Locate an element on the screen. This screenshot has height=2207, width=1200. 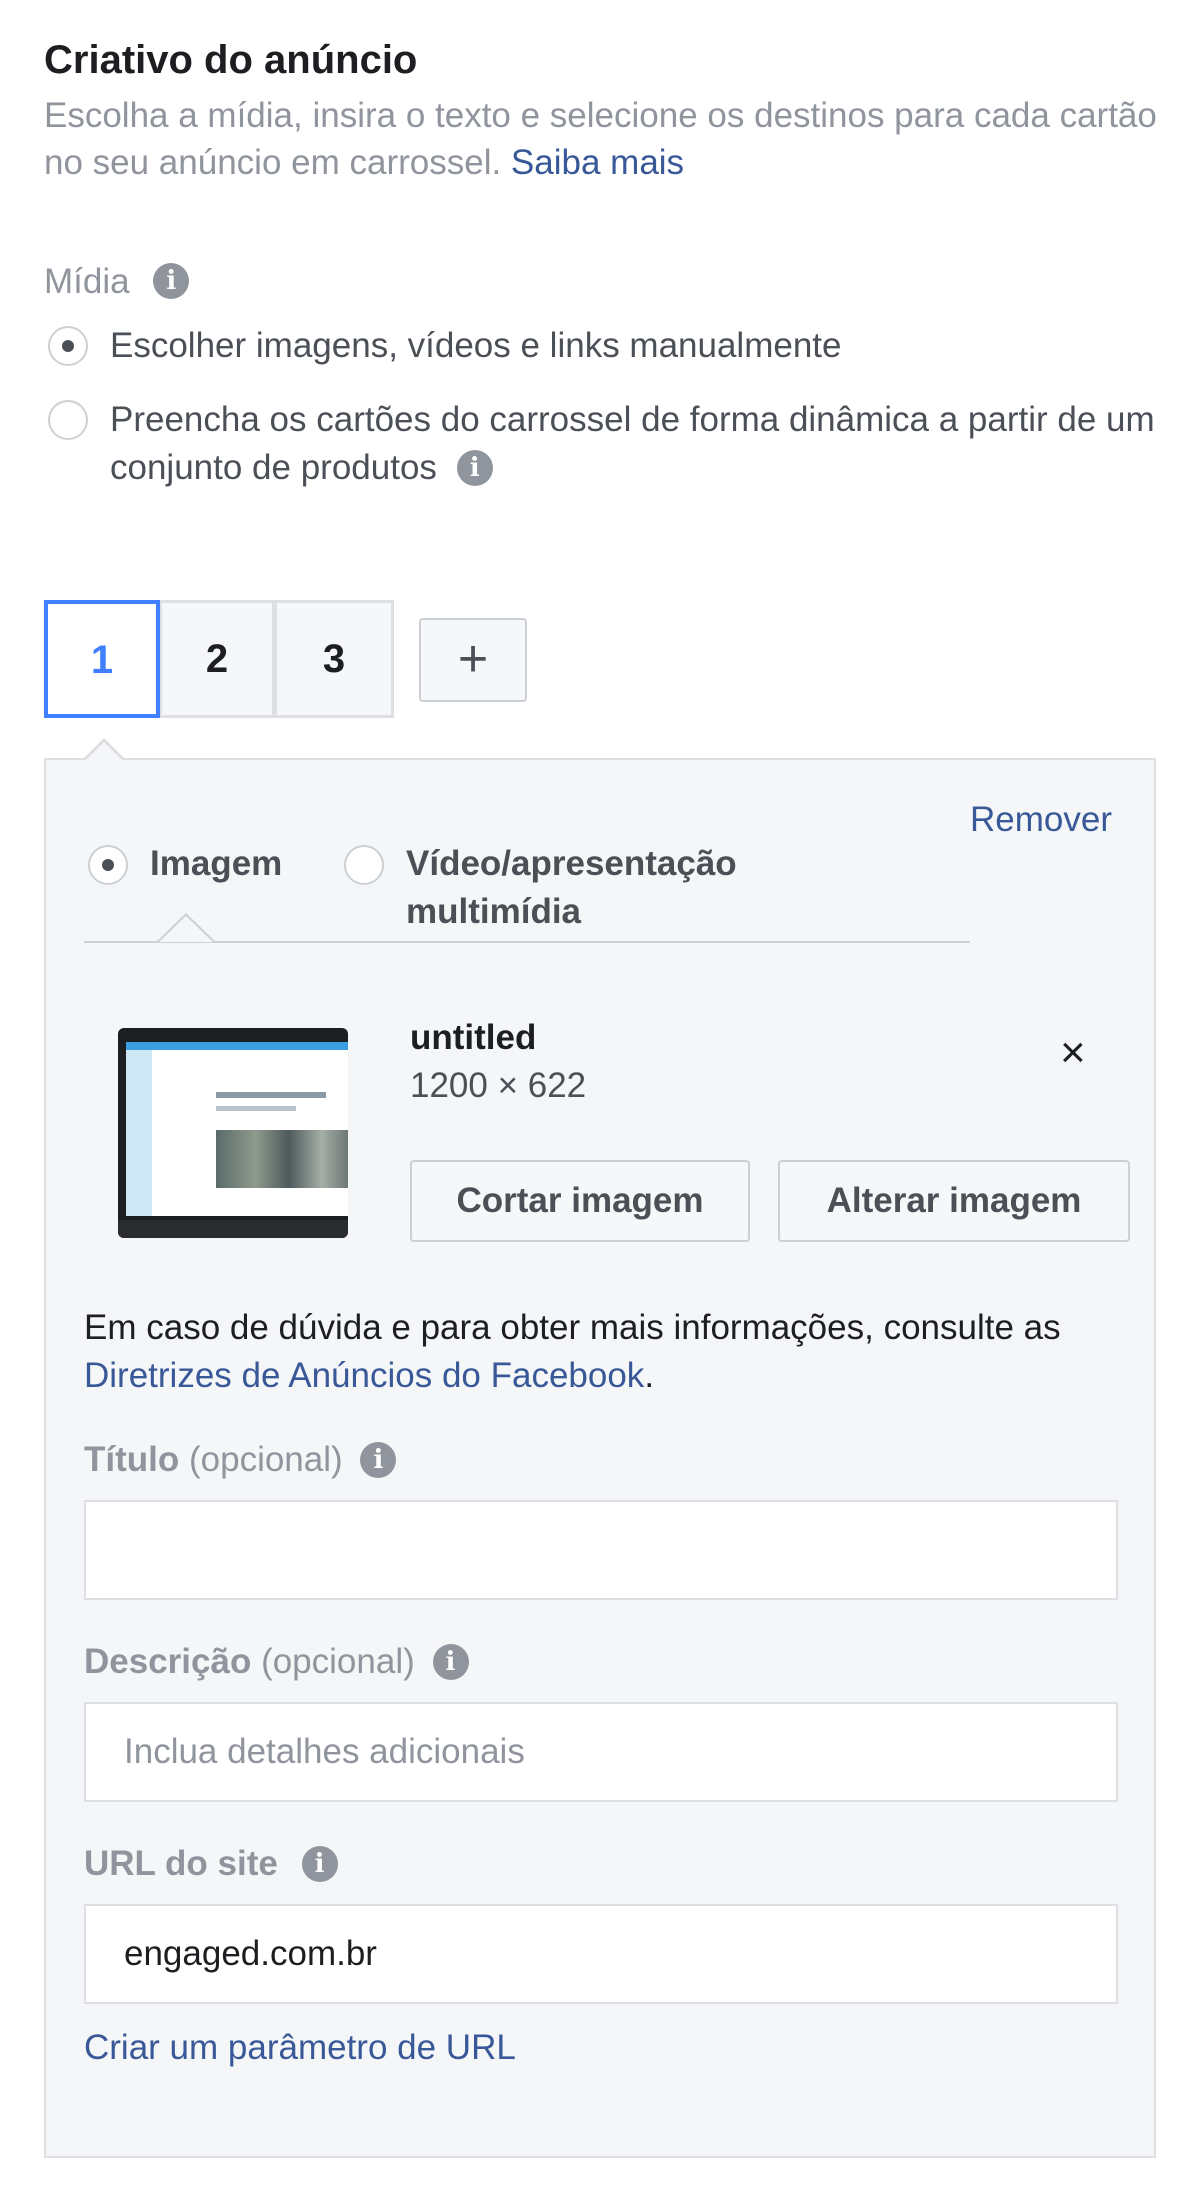
title-input is located at coordinates (601, 1550).